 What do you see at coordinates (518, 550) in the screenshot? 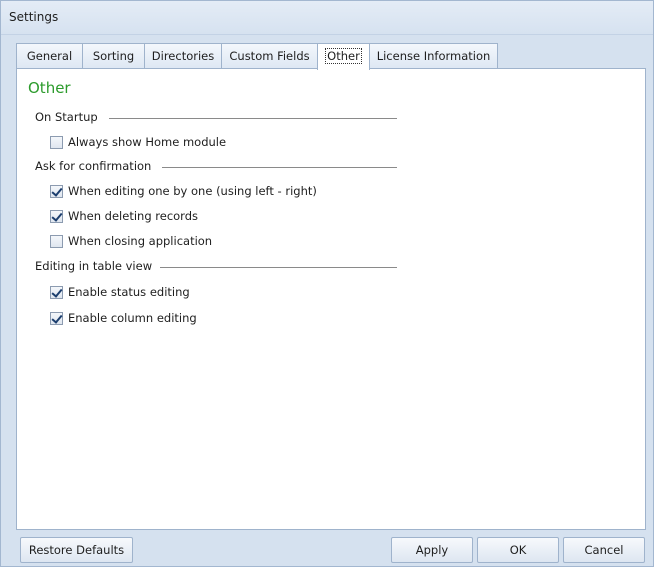
I see `ok-button: OK` at bounding box center [518, 550].